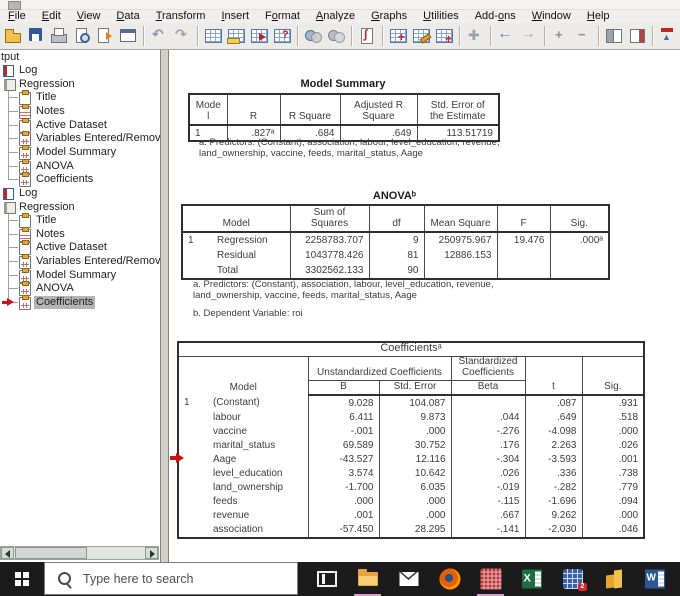 The width and height of the screenshot is (680, 596). What do you see at coordinates (213, 35) in the screenshot?
I see `goto-data-icon` at bounding box center [213, 35].